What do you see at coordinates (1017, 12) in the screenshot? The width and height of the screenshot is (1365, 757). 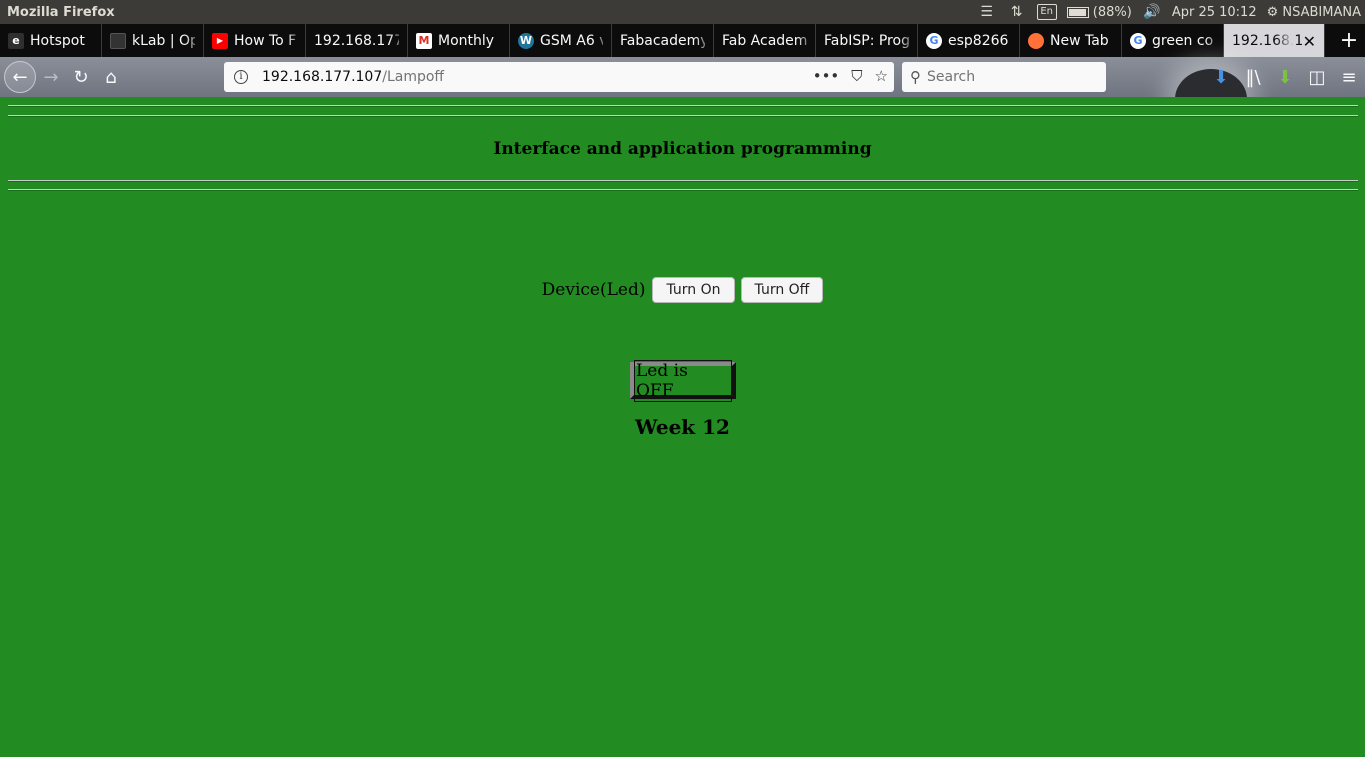 I see `network-transfer-icon: ⇅` at bounding box center [1017, 12].